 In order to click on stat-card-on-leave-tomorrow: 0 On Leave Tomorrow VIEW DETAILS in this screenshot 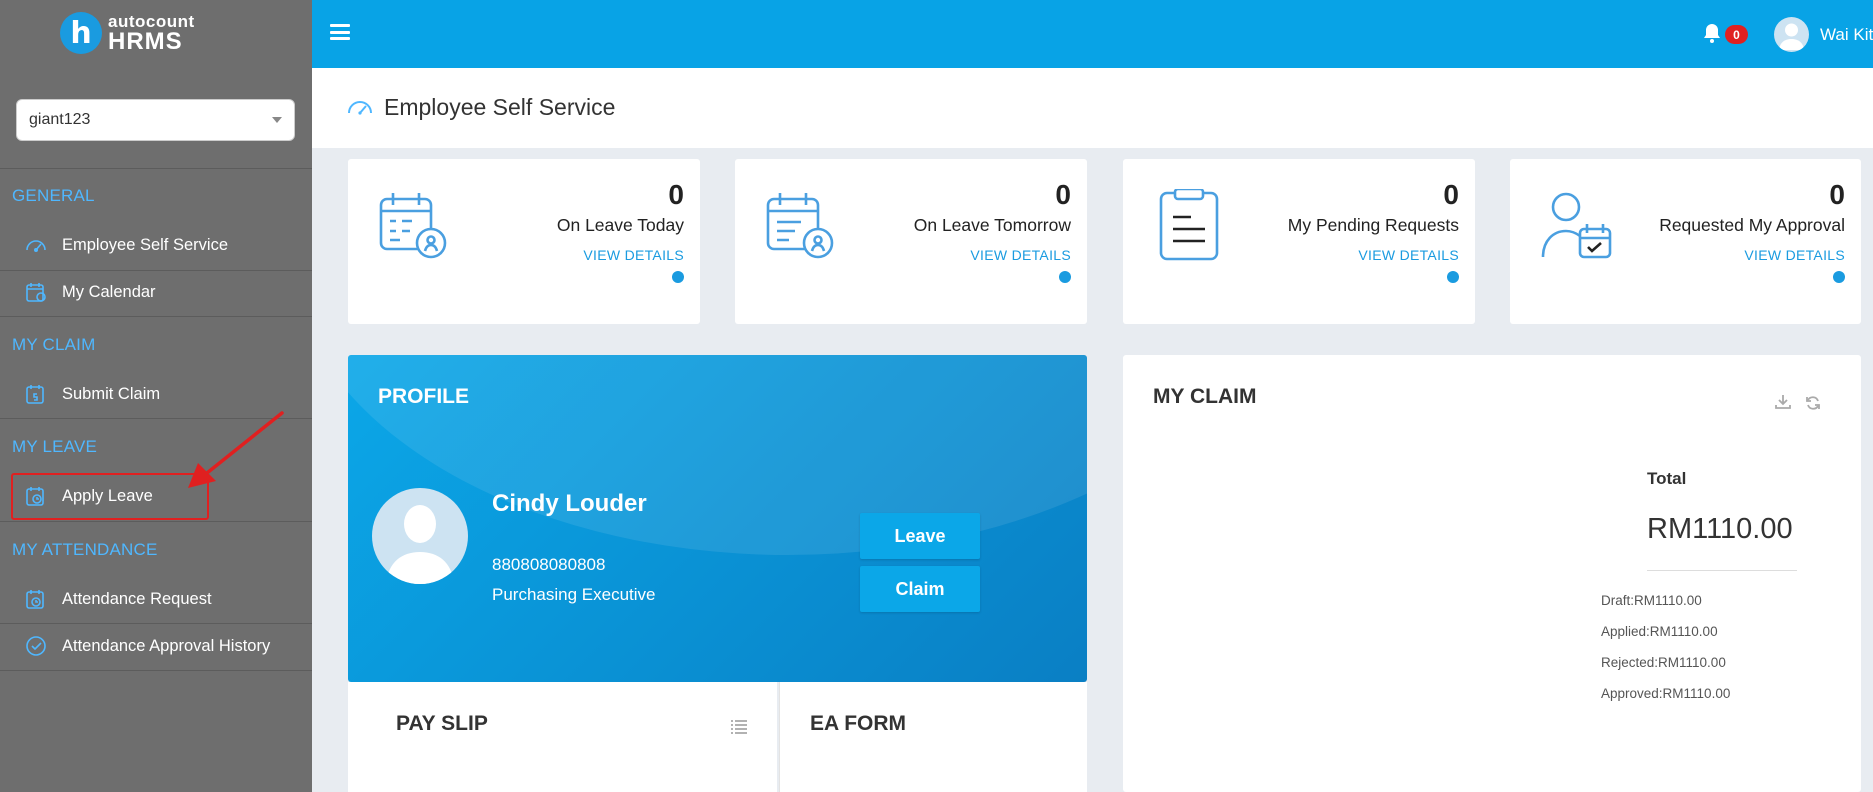, I will do `click(911, 241)`.